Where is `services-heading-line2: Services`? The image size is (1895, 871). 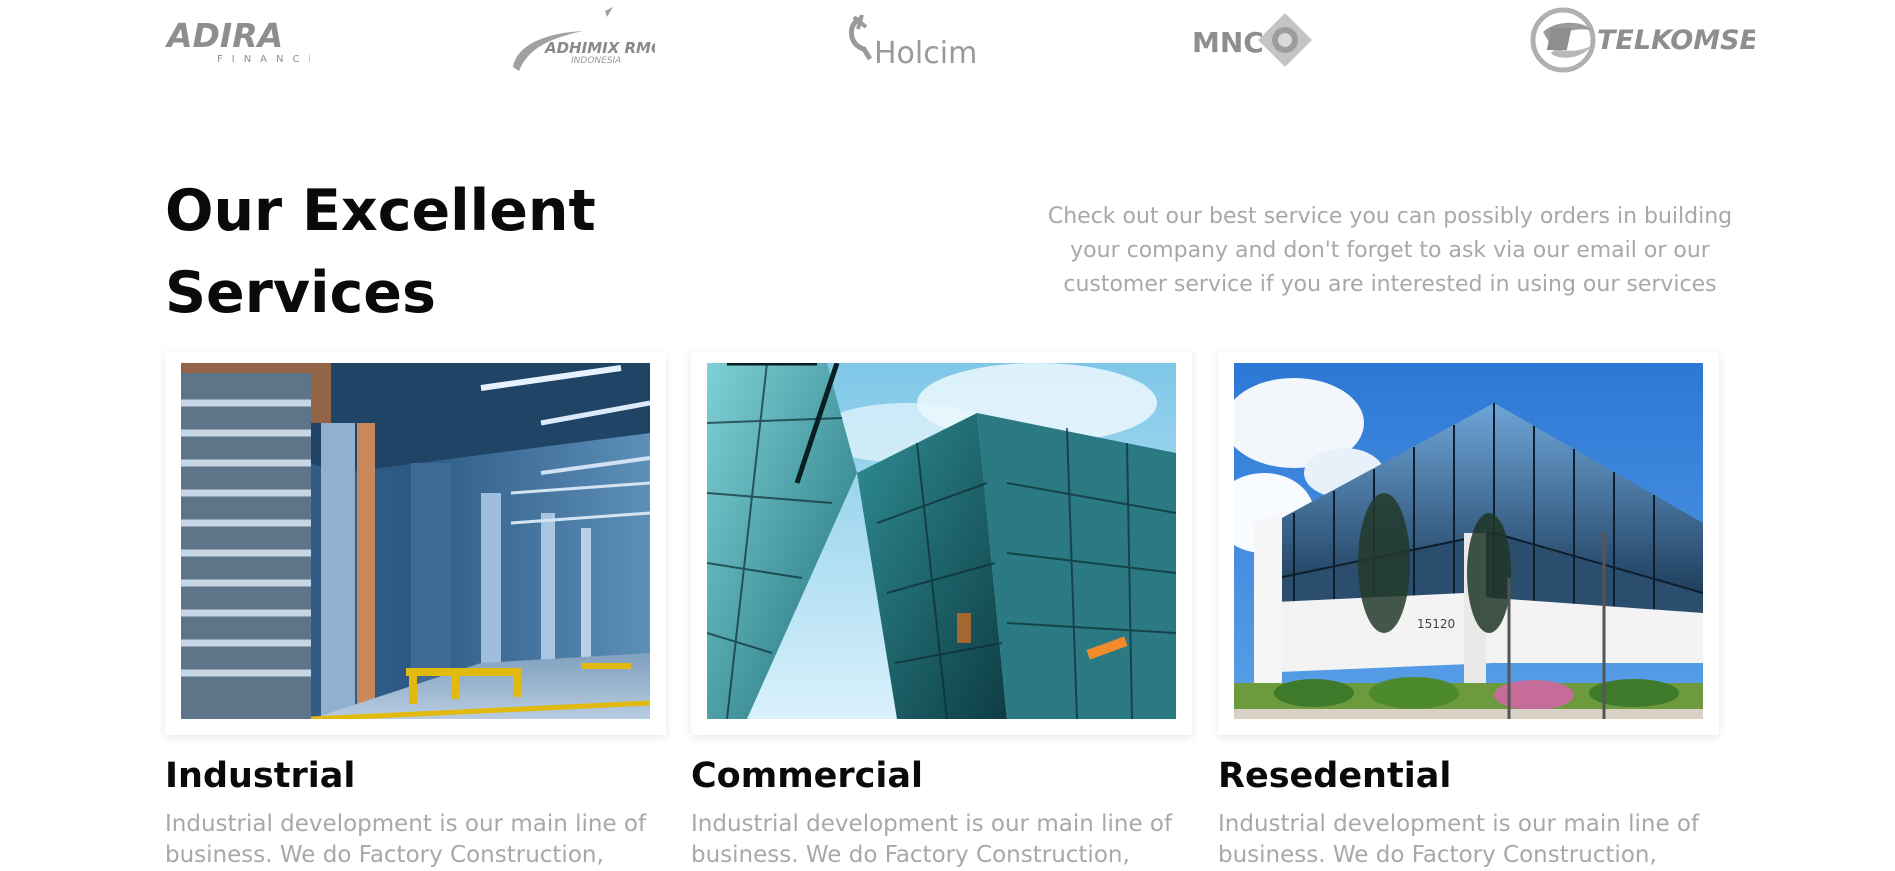 services-heading-line2: Services is located at coordinates (300, 293).